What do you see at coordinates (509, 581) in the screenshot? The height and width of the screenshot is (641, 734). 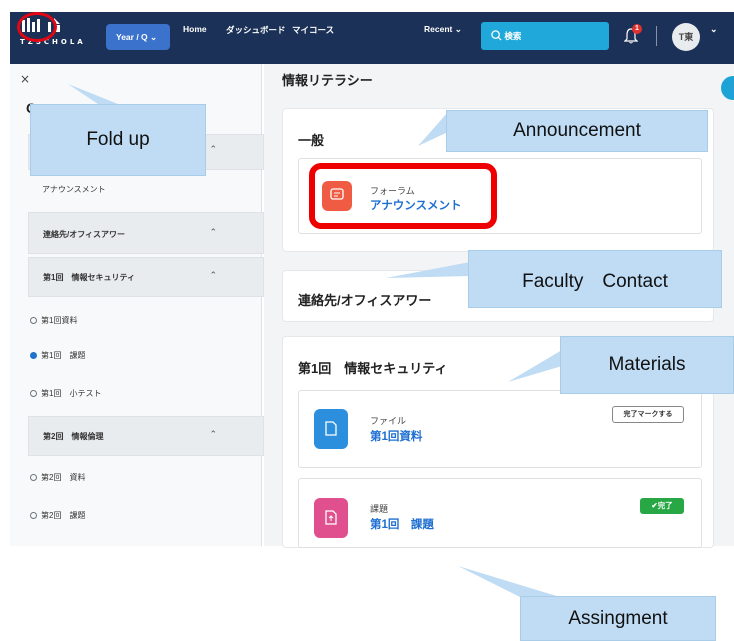 I see `assignment-pointer` at bounding box center [509, 581].